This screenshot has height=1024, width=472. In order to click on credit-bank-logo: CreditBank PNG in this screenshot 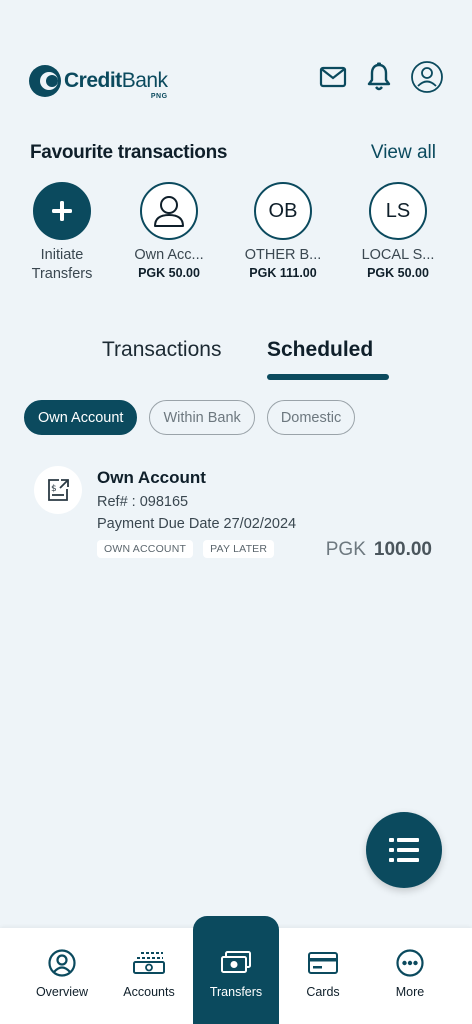, I will do `click(98, 82)`.